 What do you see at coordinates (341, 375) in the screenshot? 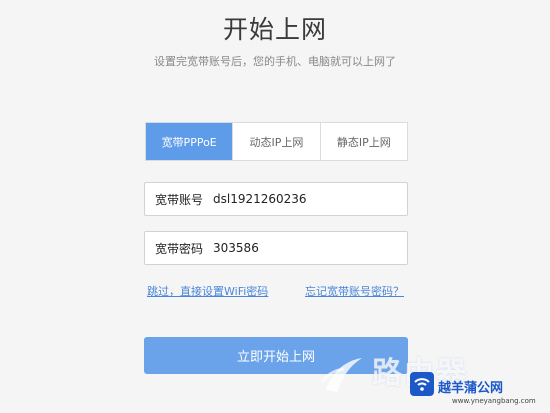
I see `watermark-swirl-icon` at bounding box center [341, 375].